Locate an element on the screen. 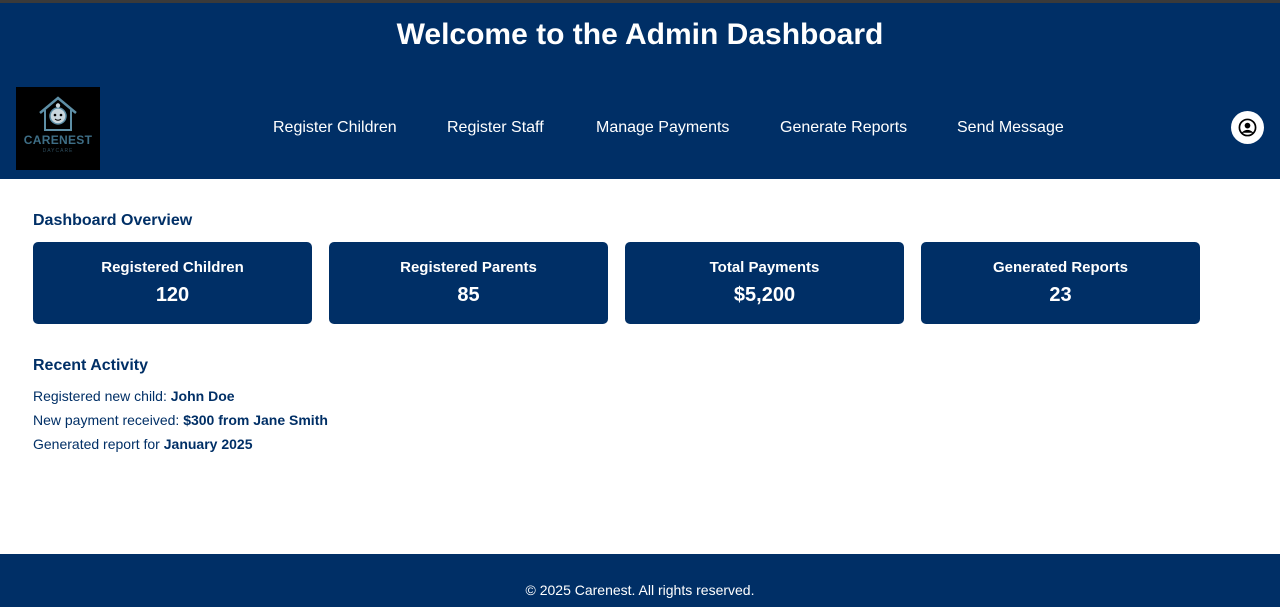  activity-item: Generated report for January 2025 is located at coordinates (142, 444).